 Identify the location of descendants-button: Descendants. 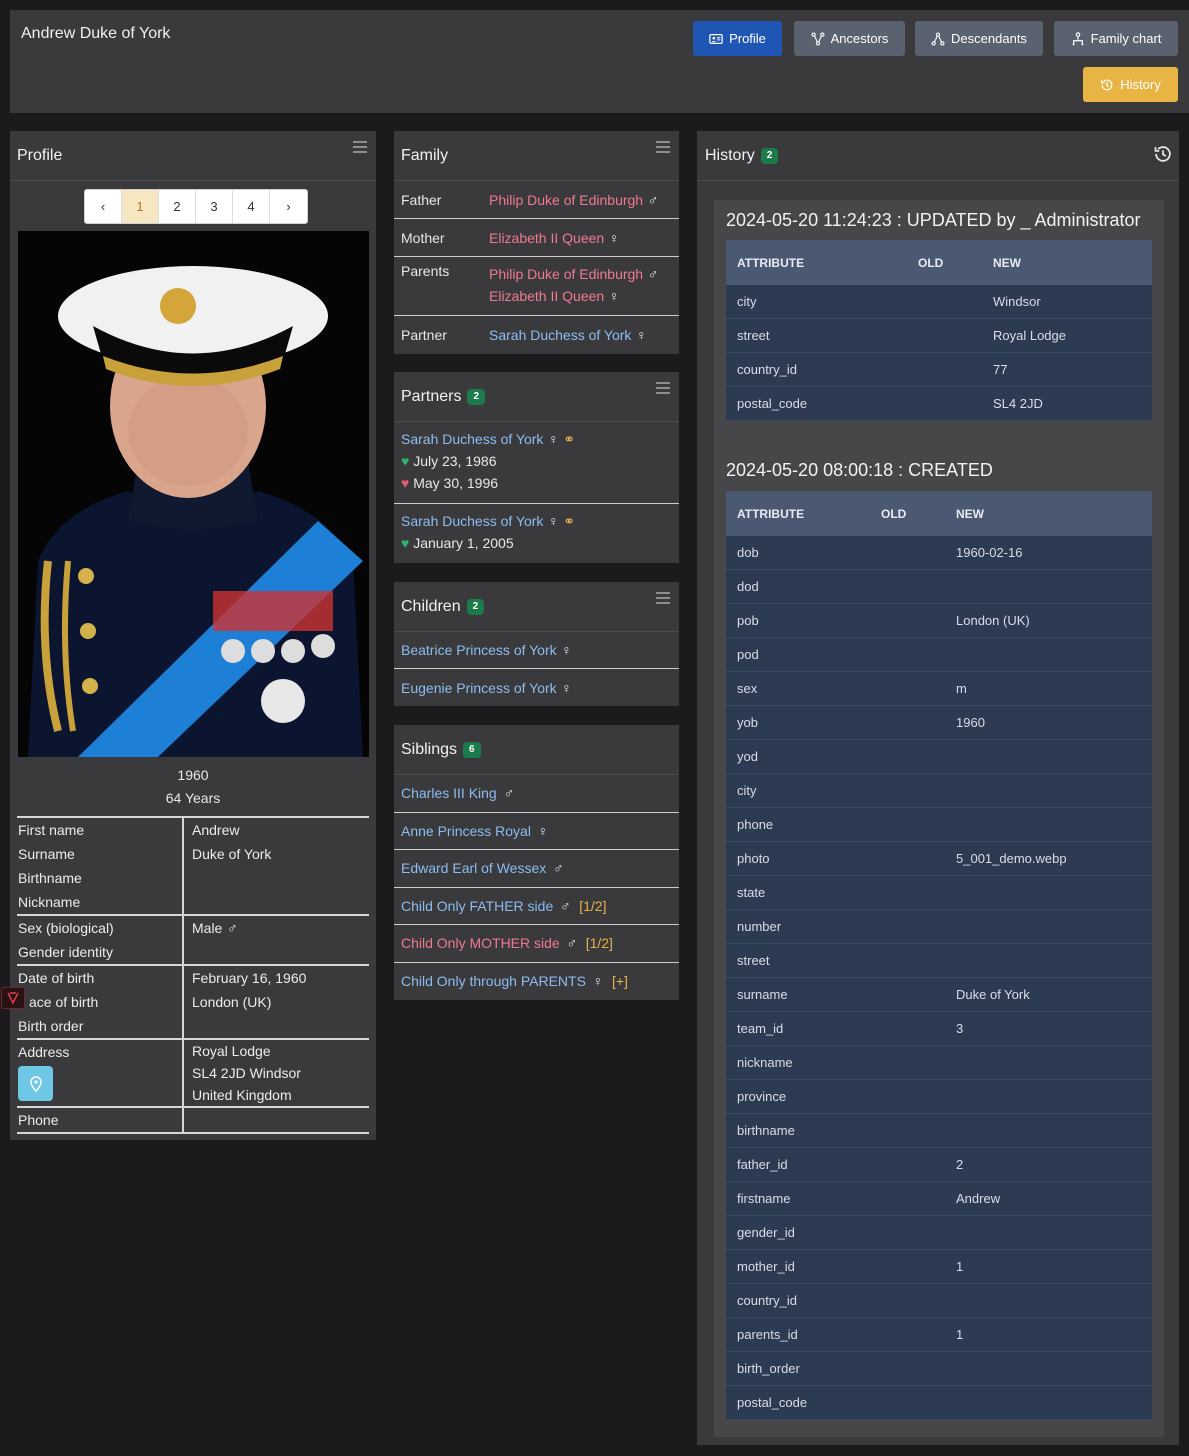
(979, 38).